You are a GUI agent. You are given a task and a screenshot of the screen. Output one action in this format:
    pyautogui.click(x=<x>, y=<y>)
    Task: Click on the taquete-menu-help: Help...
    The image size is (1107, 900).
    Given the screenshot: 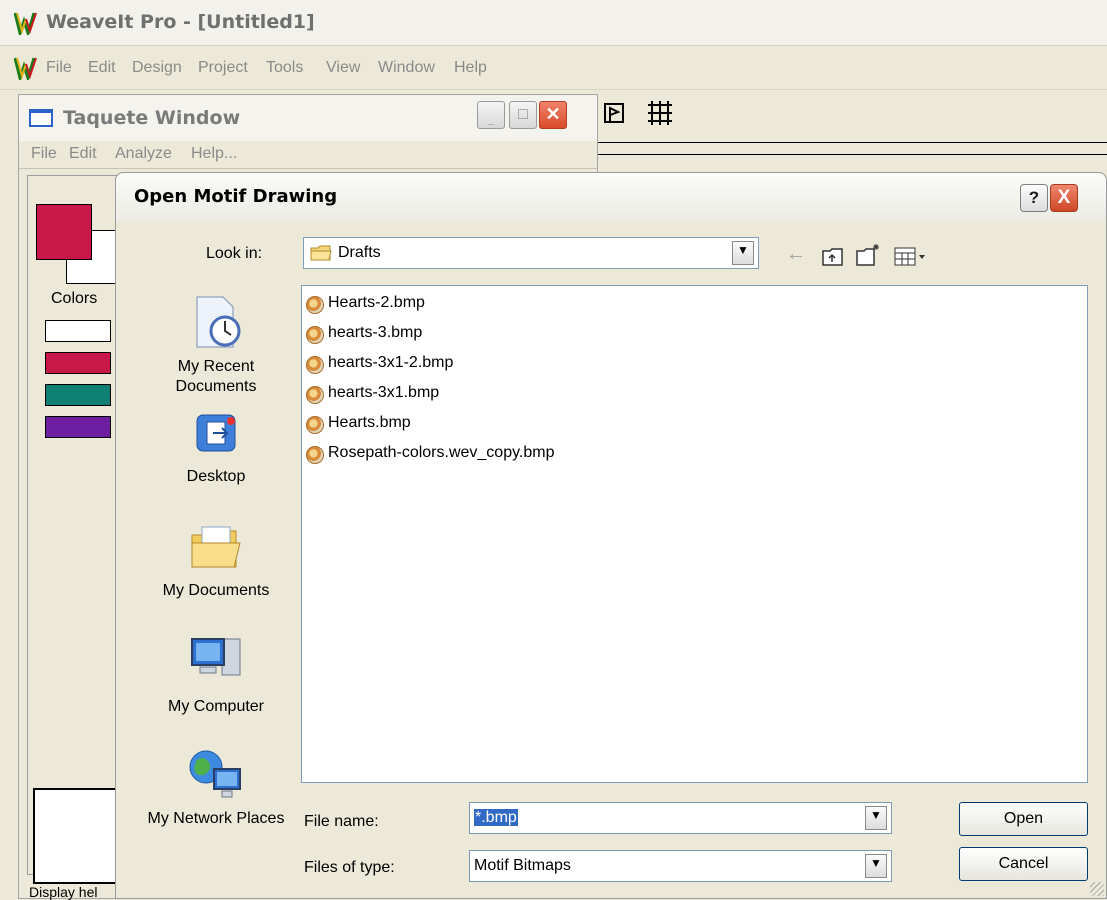 What is the action you would take?
    pyautogui.click(x=214, y=154)
    